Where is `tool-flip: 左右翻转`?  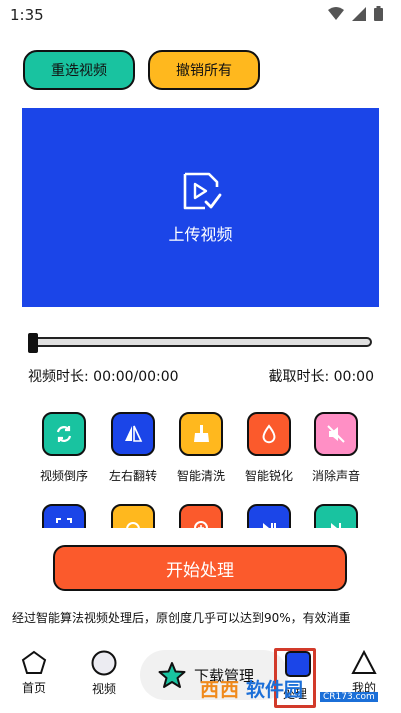 tool-flip: 左右翻转 is located at coordinates (133, 448).